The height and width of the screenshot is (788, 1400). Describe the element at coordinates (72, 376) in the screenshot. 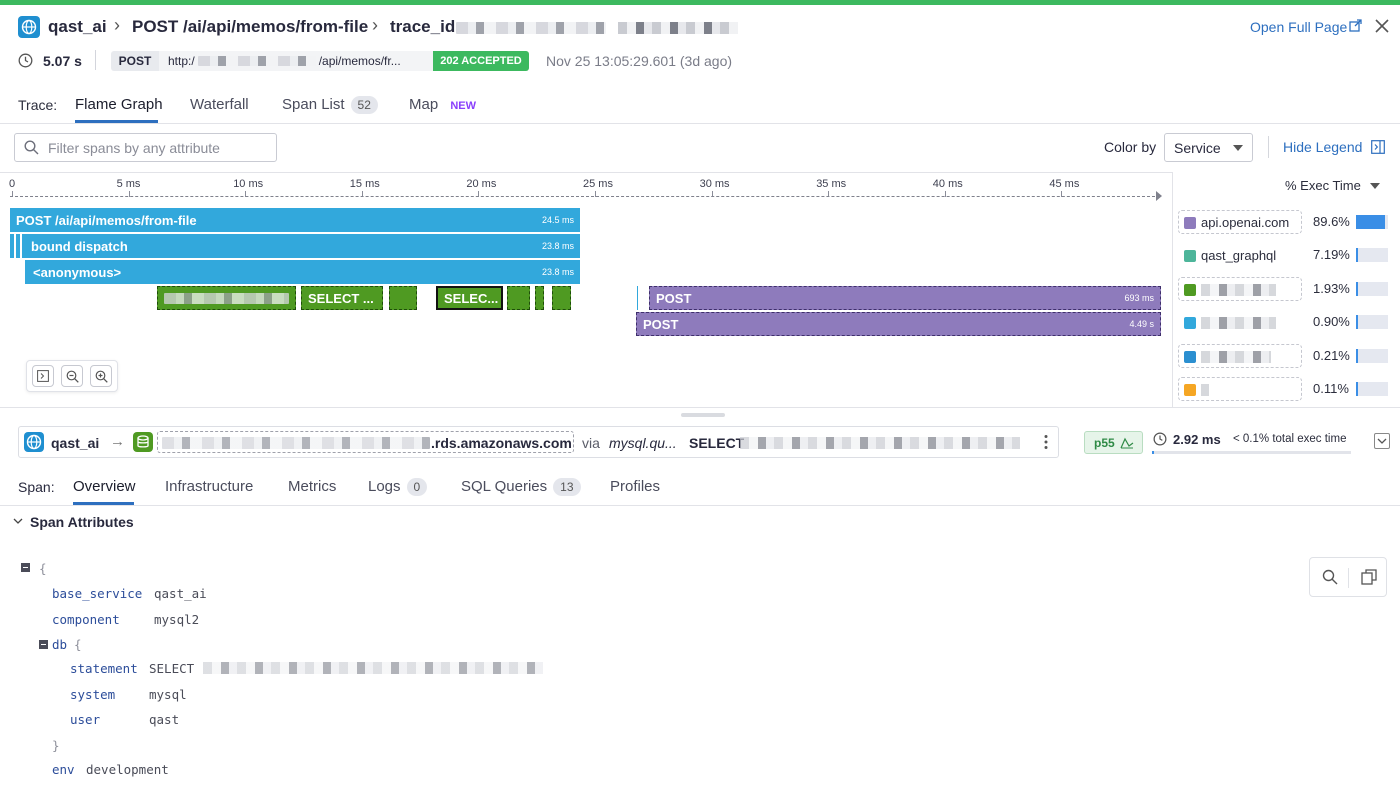

I see `zoom-out-button` at that location.